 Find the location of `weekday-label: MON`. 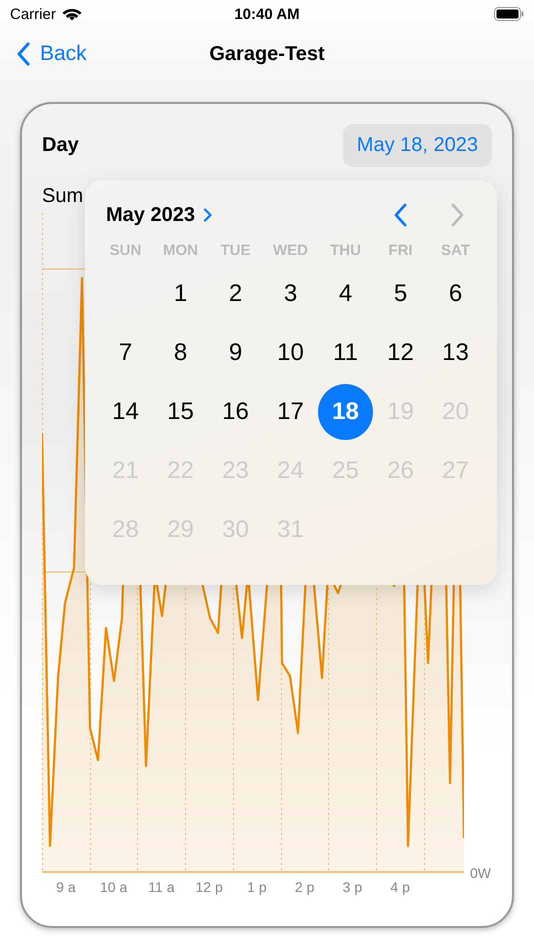

weekday-label: MON is located at coordinates (180, 251).